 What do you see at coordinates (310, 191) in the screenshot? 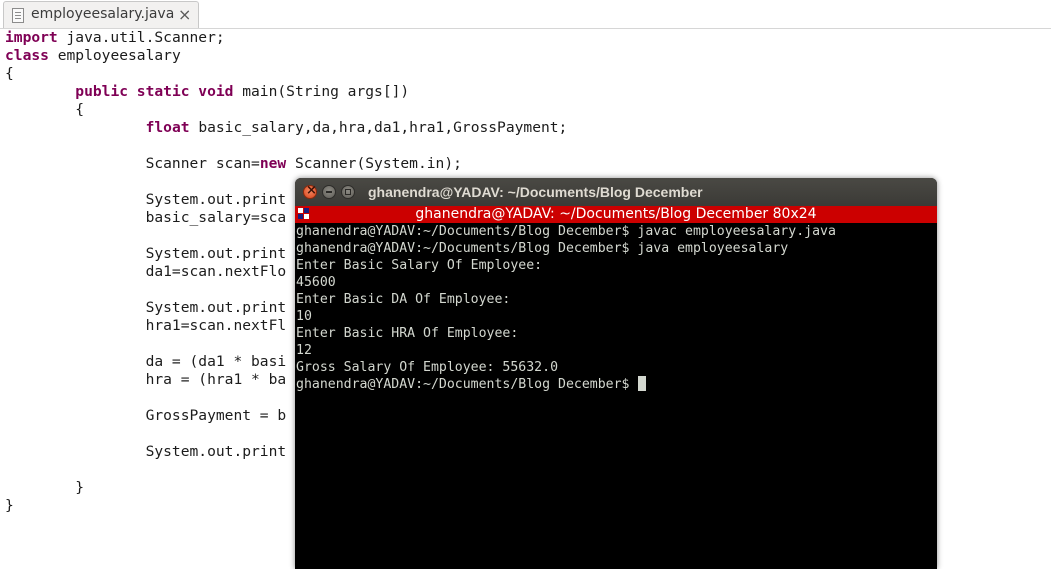
I see `close-window-icon` at bounding box center [310, 191].